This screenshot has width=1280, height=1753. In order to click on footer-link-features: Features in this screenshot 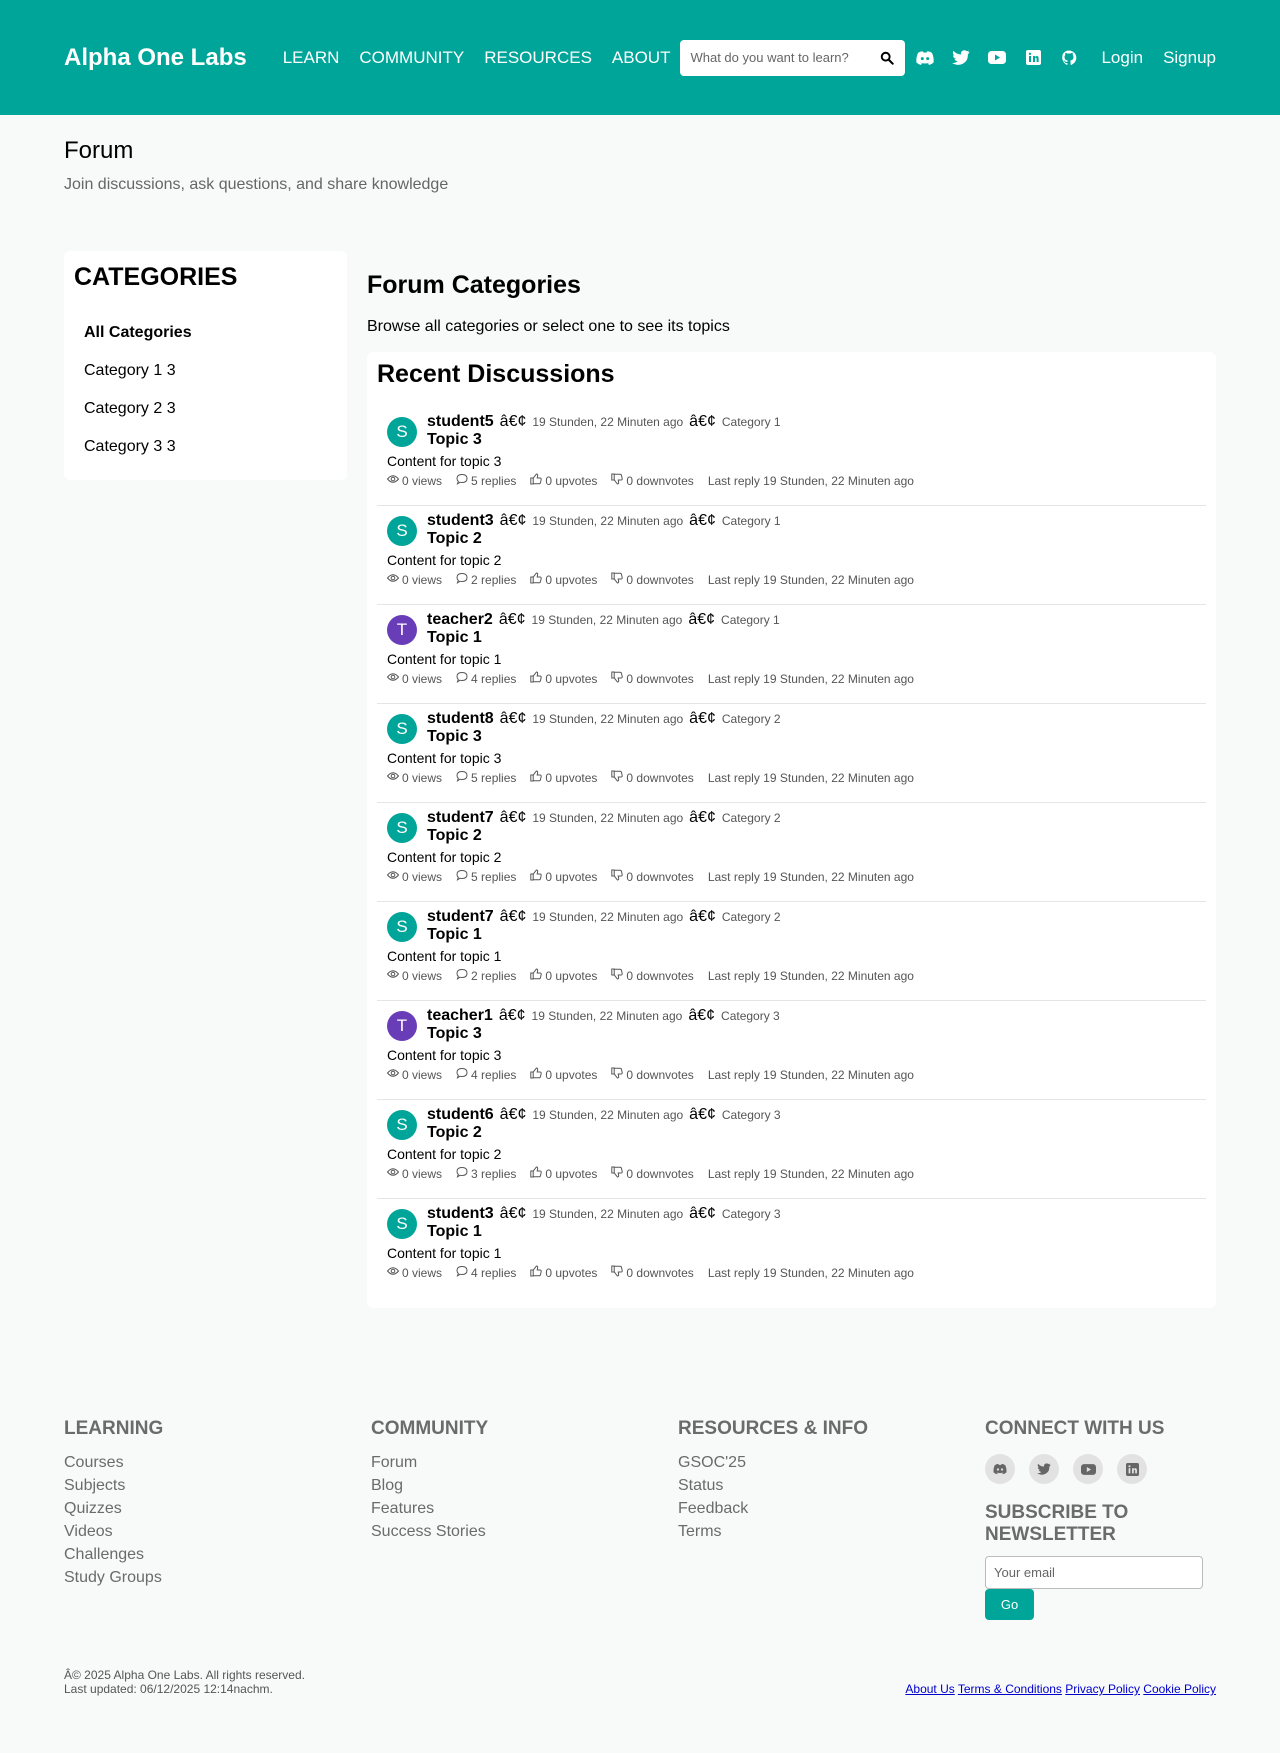, I will do `click(524, 1509)`.